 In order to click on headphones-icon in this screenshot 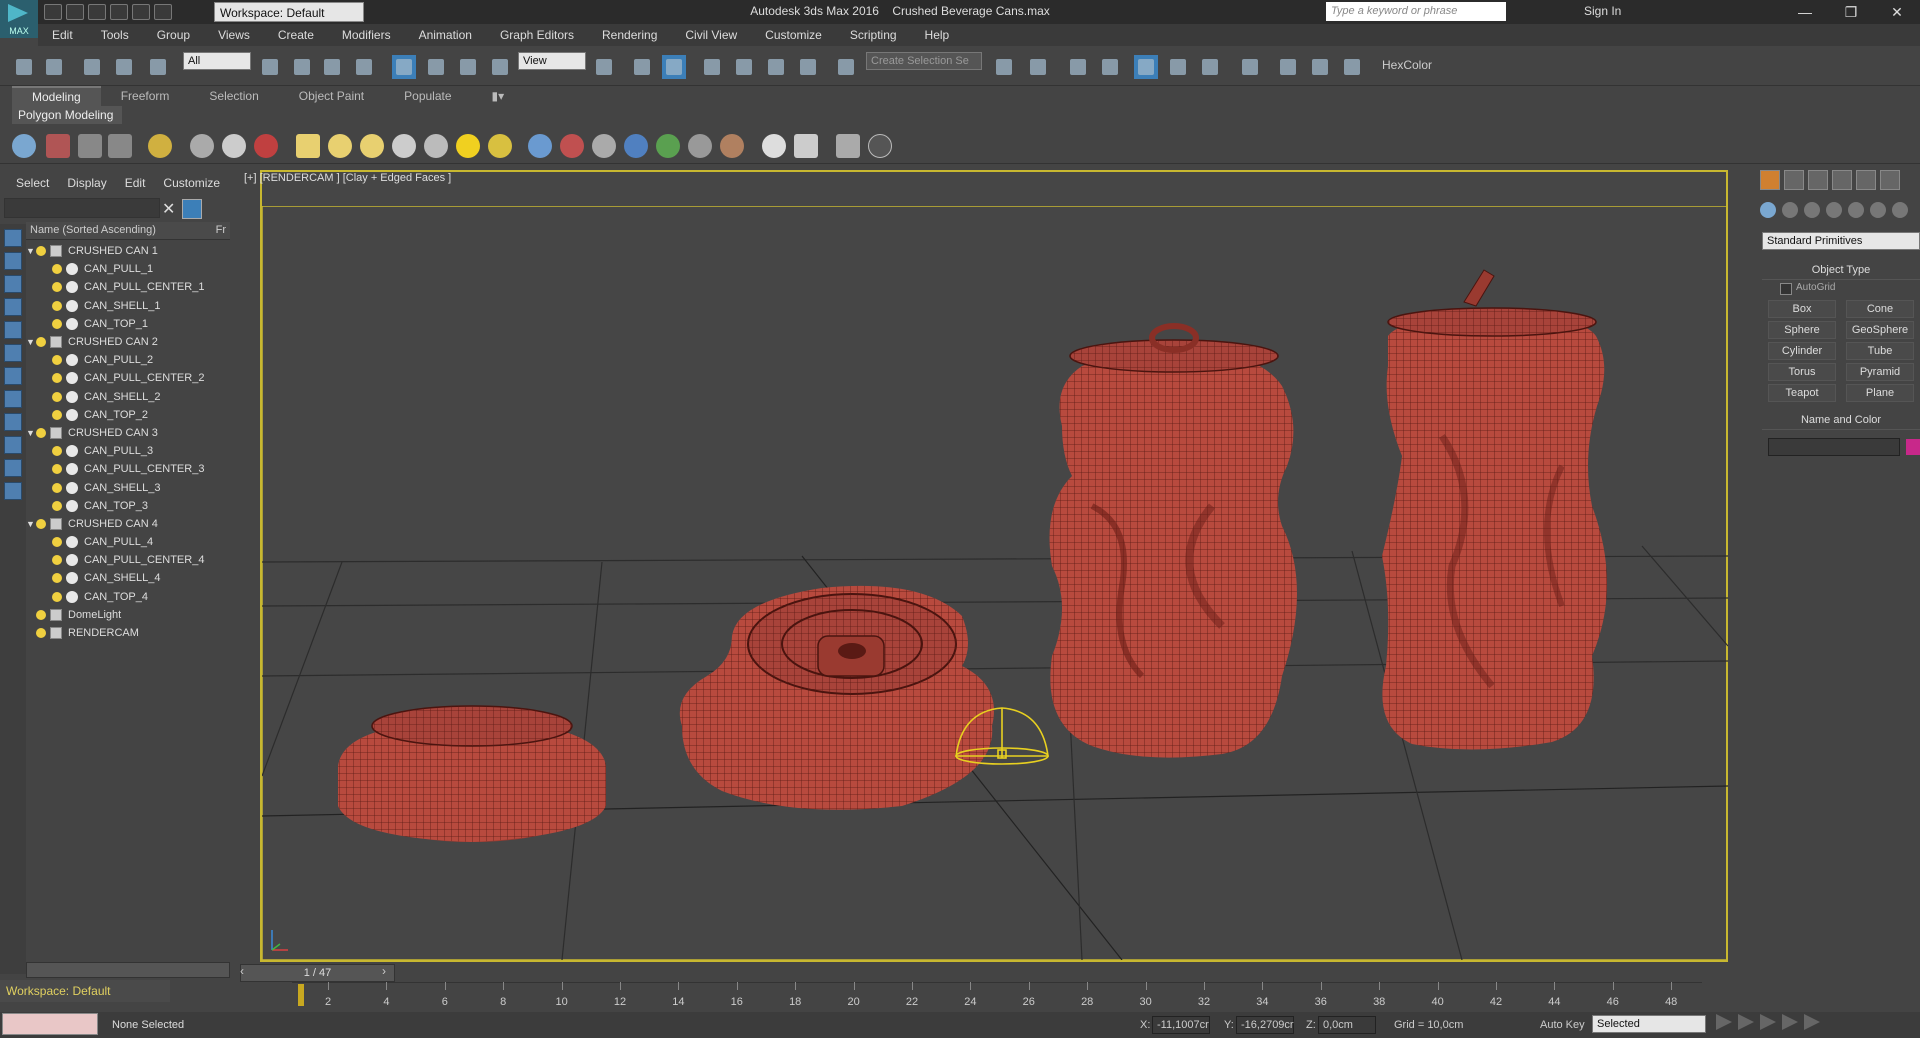, I will do `click(234, 146)`.